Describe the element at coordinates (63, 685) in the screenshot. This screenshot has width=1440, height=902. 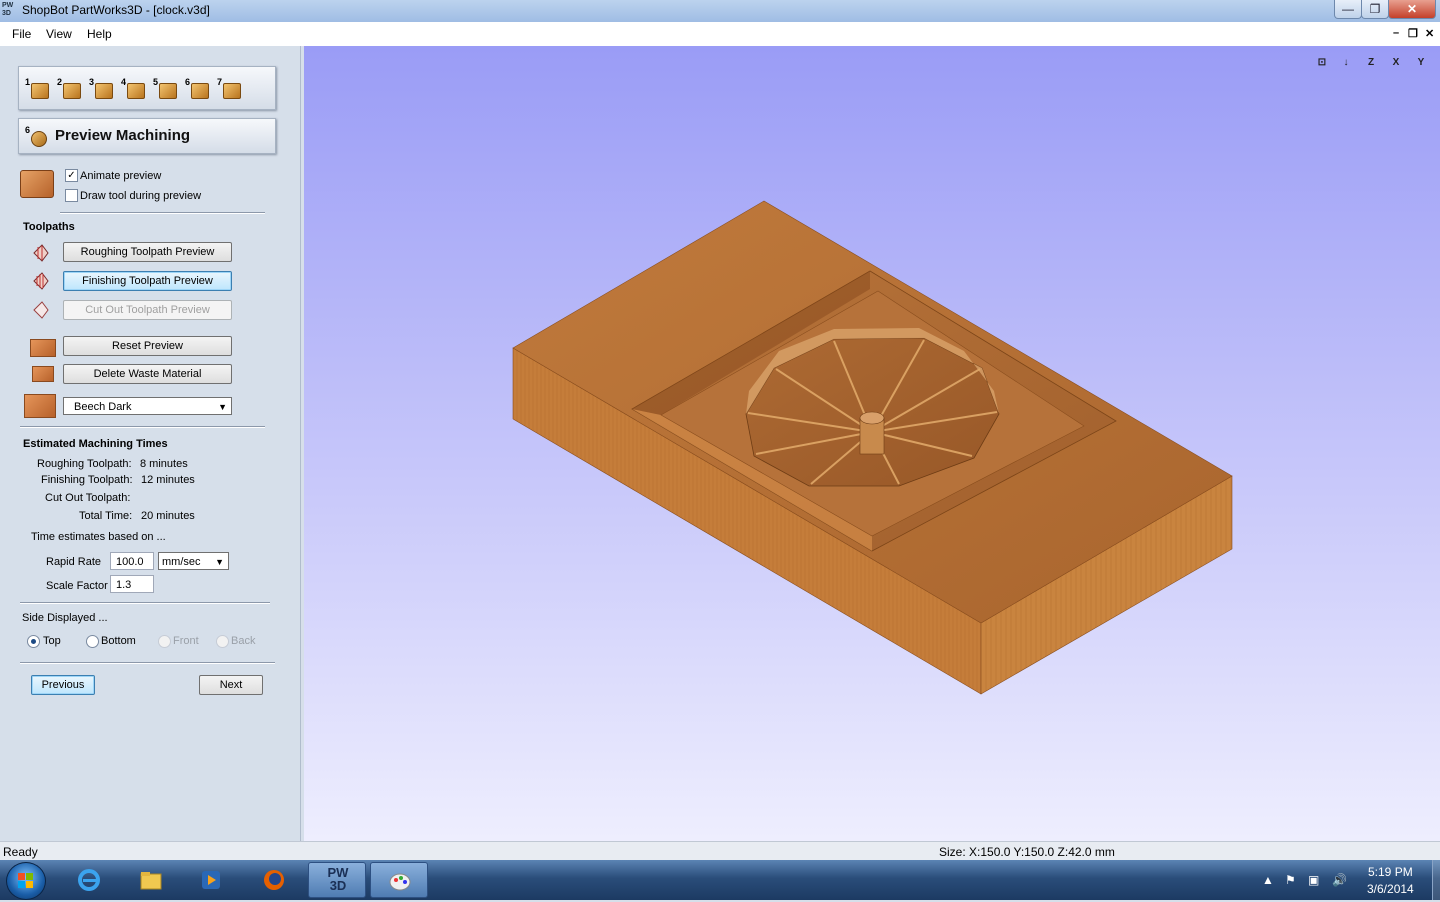
I see `previous-button: Previous` at that location.